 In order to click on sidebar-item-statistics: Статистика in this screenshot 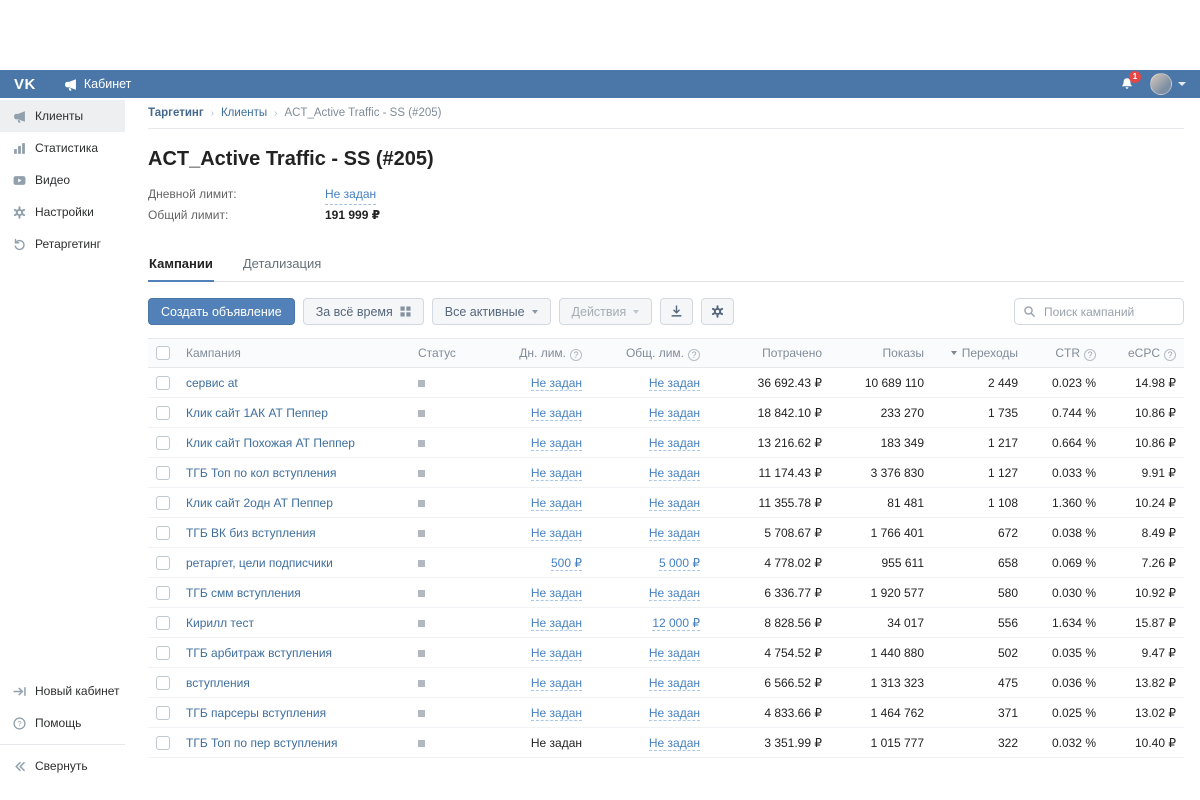, I will do `click(62, 148)`.